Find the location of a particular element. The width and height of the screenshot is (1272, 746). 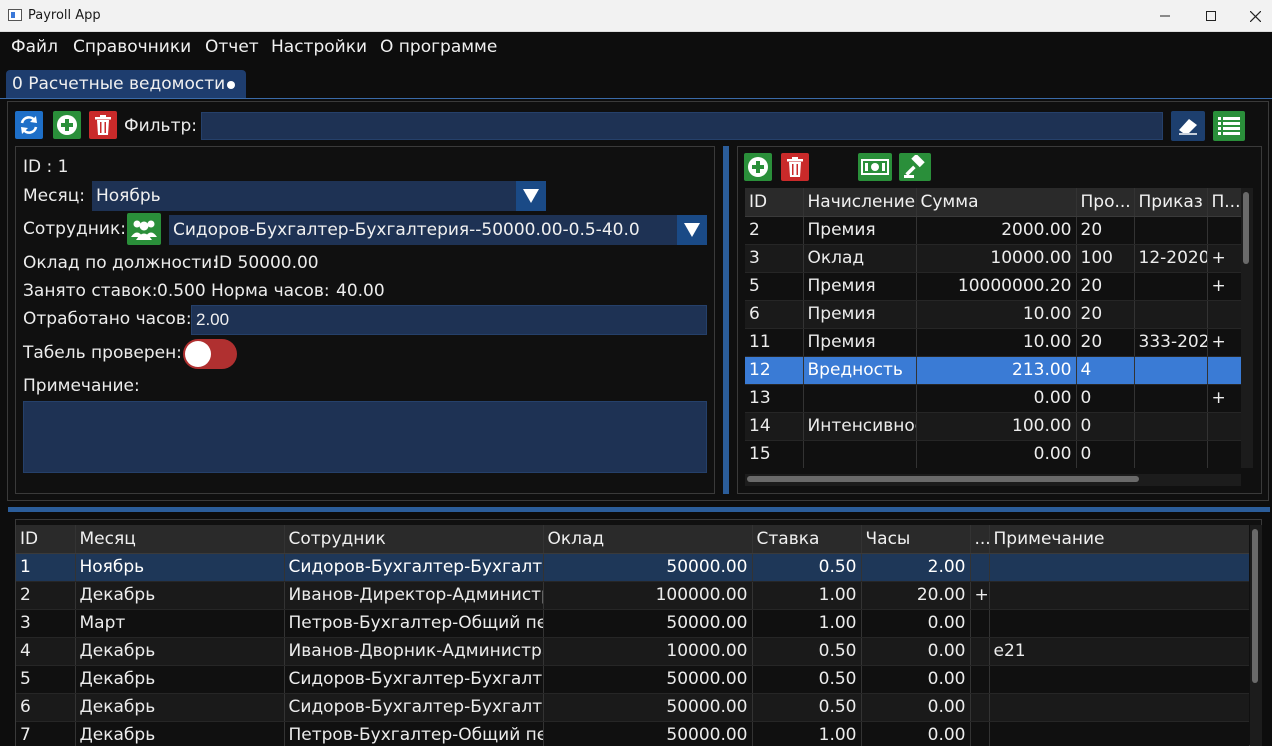

accrual-cell: 12-2020 is located at coordinates (1171, 258).